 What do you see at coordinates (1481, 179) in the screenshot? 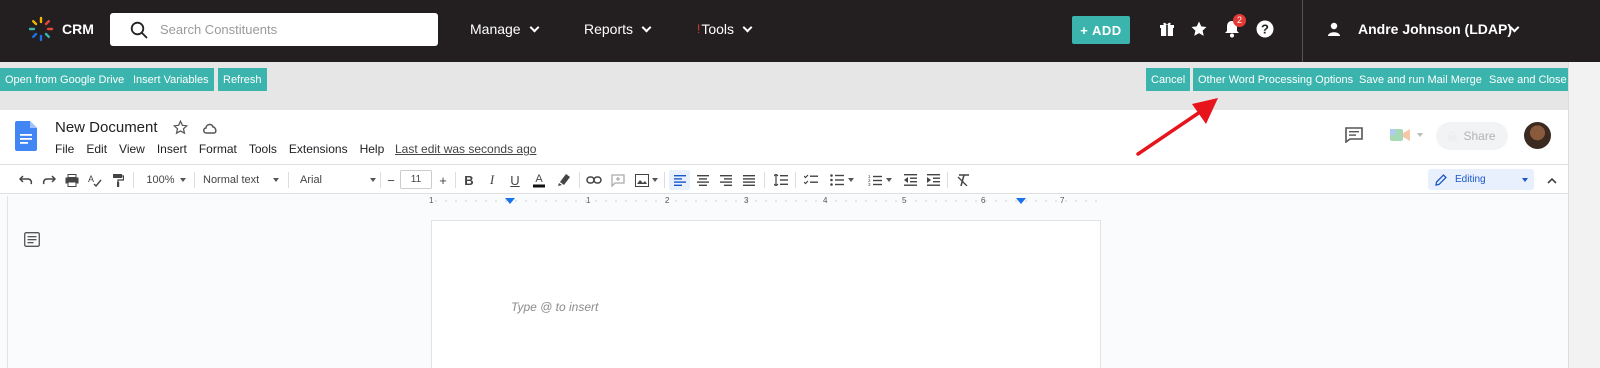
I see `editing-mode-select: Editing` at bounding box center [1481, 179].